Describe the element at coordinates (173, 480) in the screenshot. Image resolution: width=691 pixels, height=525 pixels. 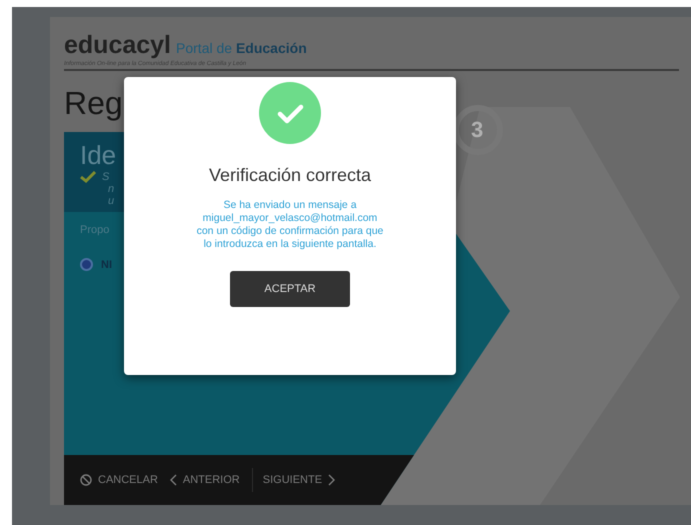
I see `chevron-left-icon` at that location.